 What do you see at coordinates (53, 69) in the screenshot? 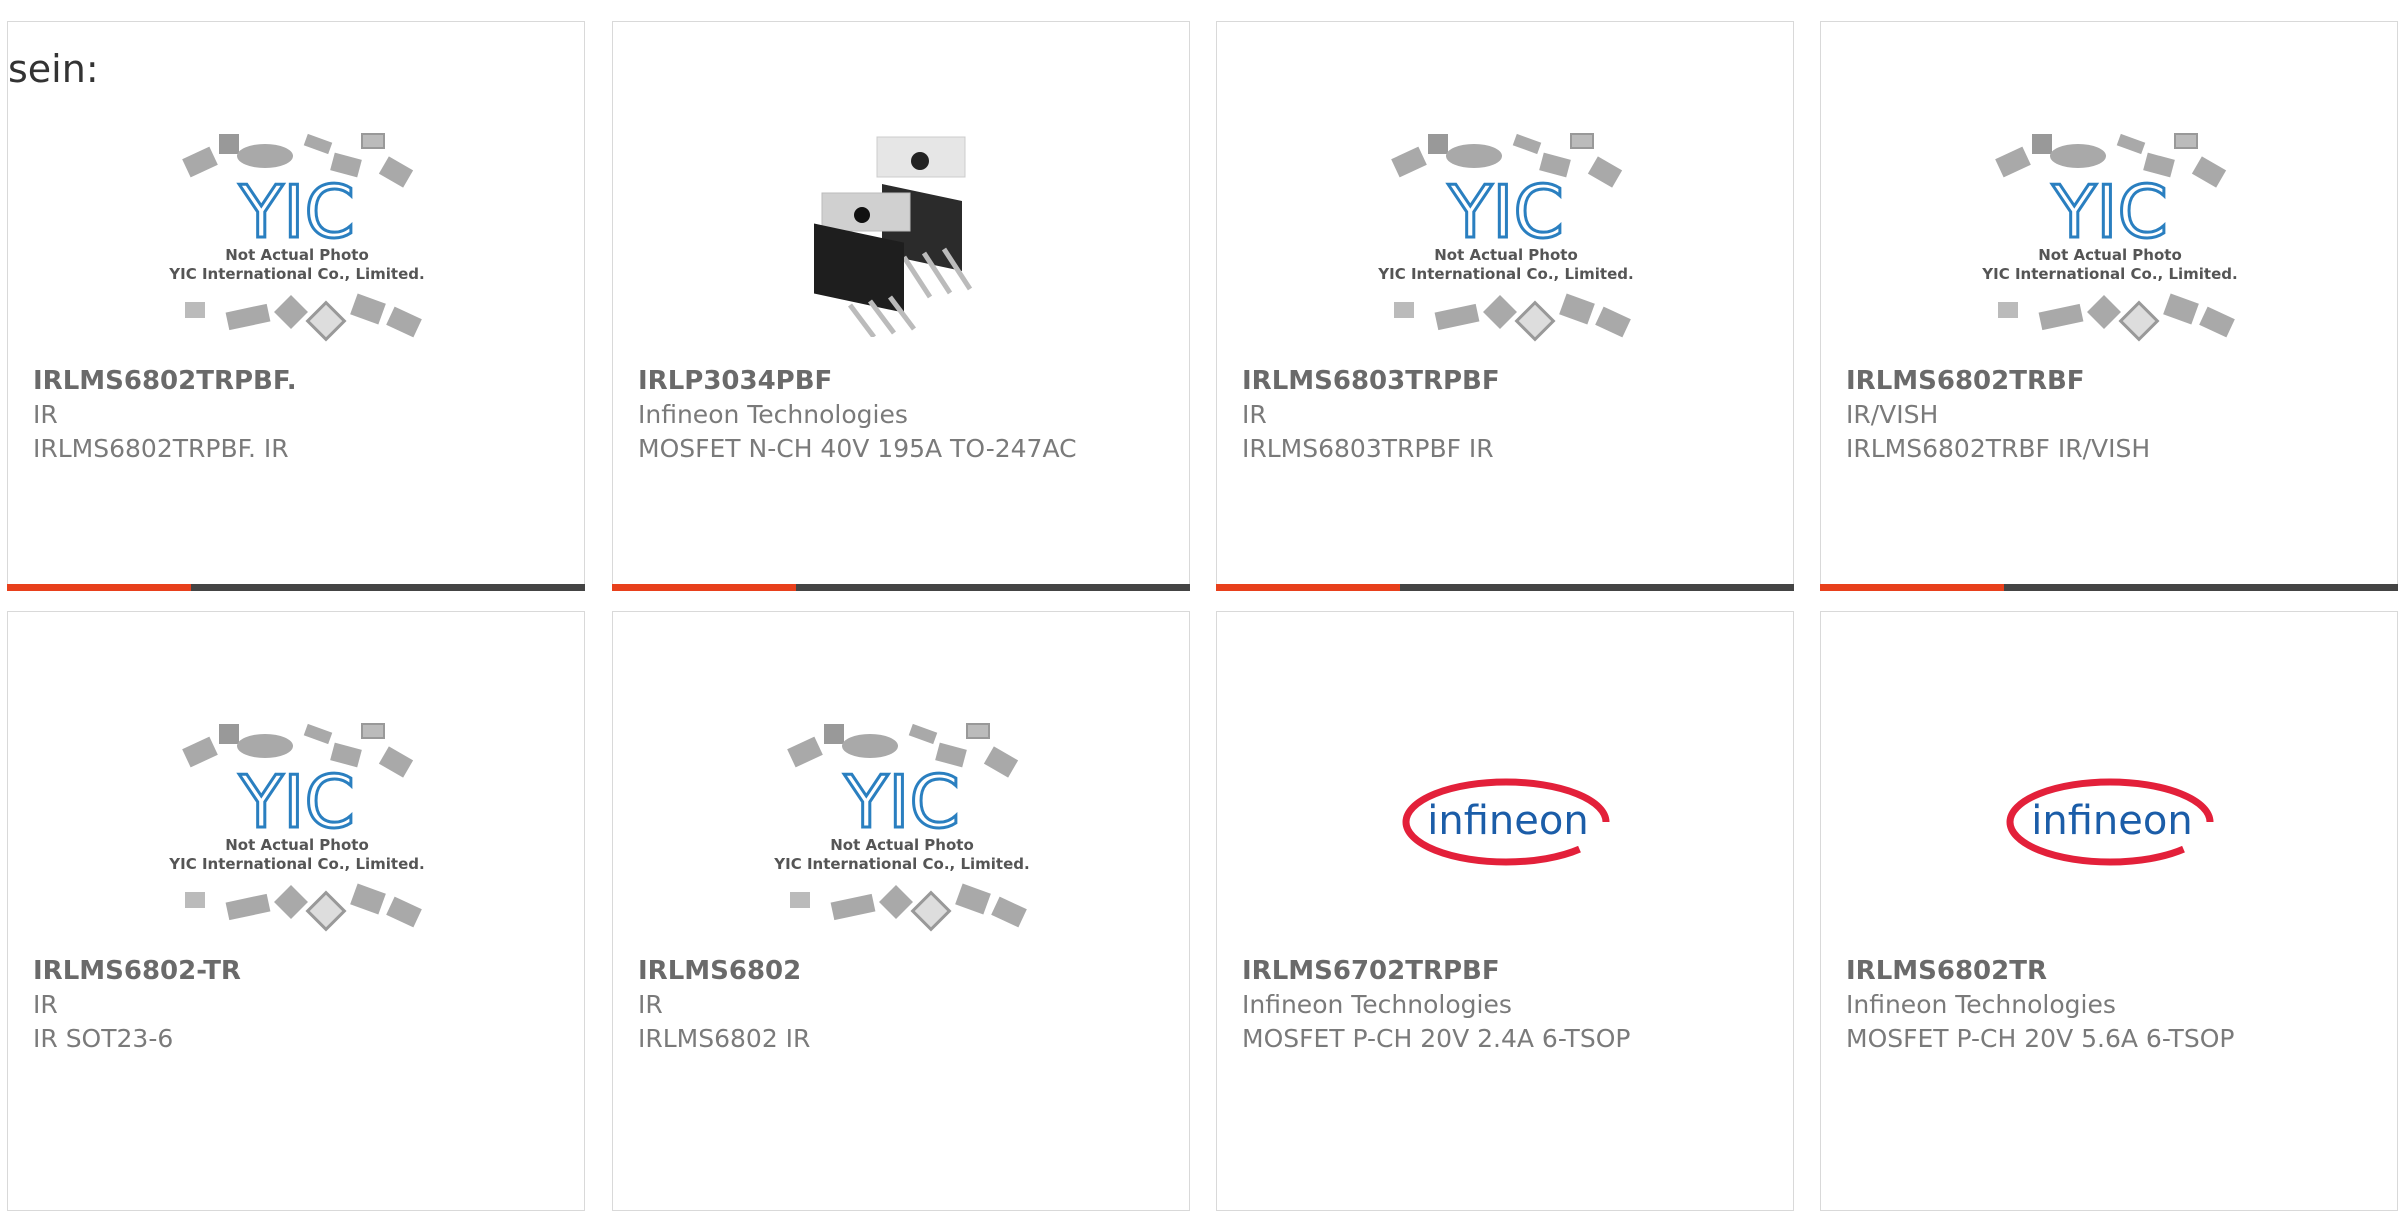
I see `intro-text: sein:` at bounding box center [53, 69].